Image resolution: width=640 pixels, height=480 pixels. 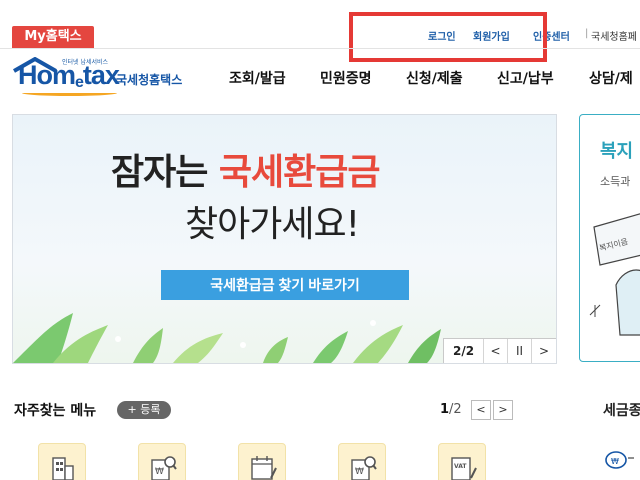 I want to click on gnb-inquiry: 조회/발급, so click(x=257, y=78).